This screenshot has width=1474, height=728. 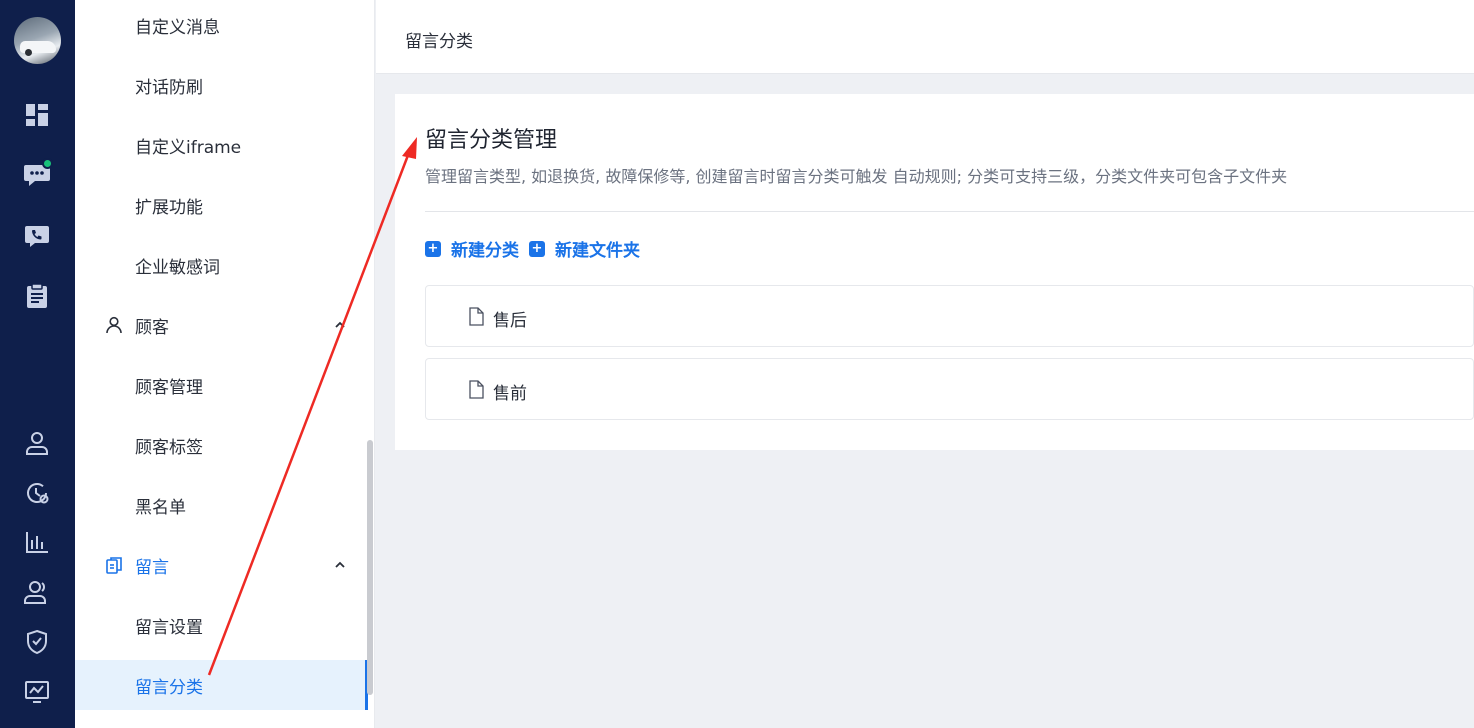 What do you see at coordinates (221, 625) in the screenshot?
I see `menu-item-message-settings: 留言设置` at bounding box center [221, 625].